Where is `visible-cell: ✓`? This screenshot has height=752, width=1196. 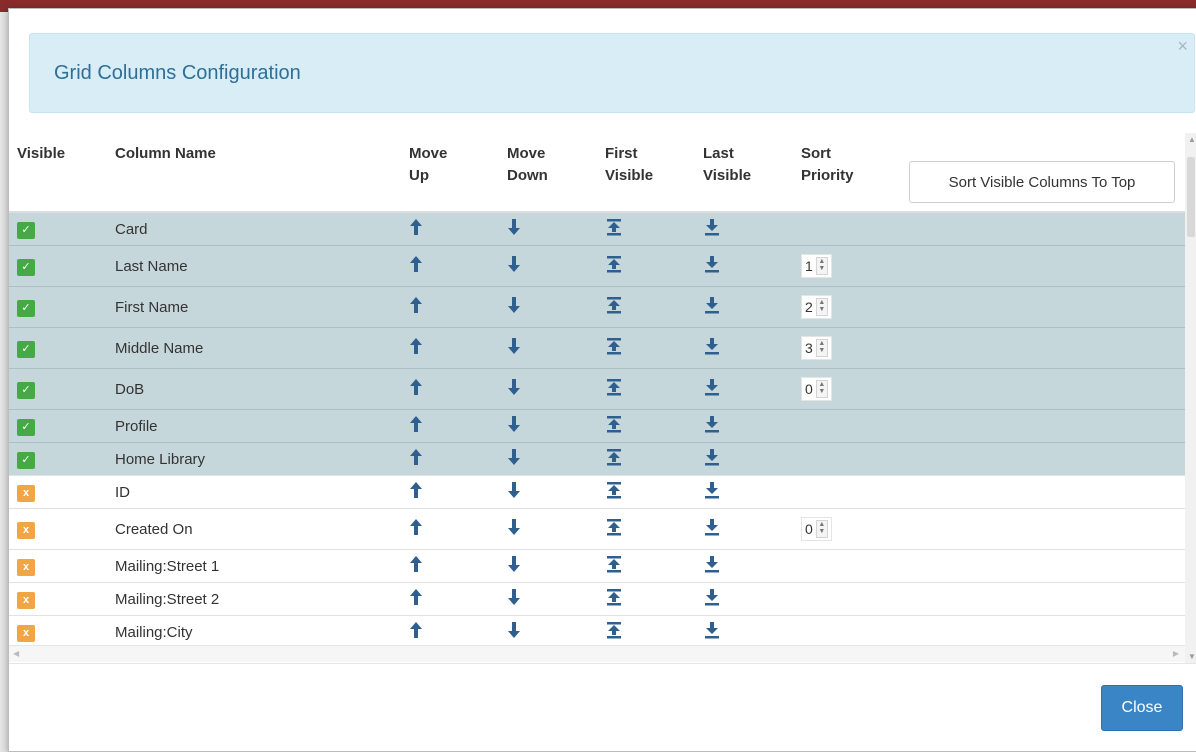 visible-cell: ✓ is located at coordinates (58, 348).